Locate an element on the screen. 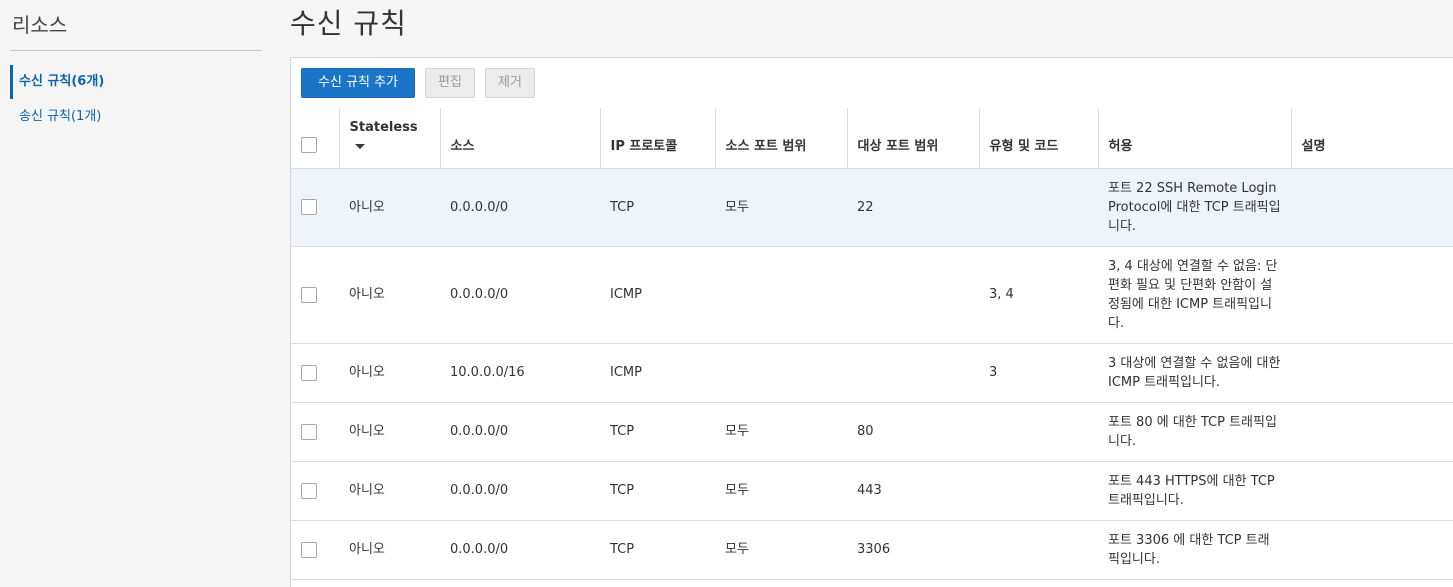  cell-dest-port: 3306 is located at coordinates (913, 550).